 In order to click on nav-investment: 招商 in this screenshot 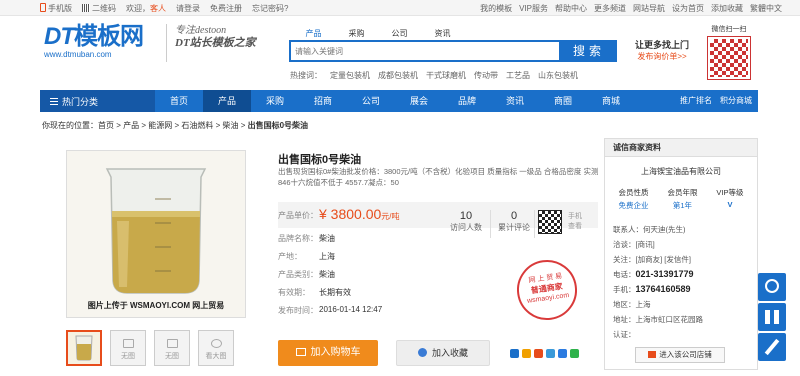, I will do `click(323, 101)`.